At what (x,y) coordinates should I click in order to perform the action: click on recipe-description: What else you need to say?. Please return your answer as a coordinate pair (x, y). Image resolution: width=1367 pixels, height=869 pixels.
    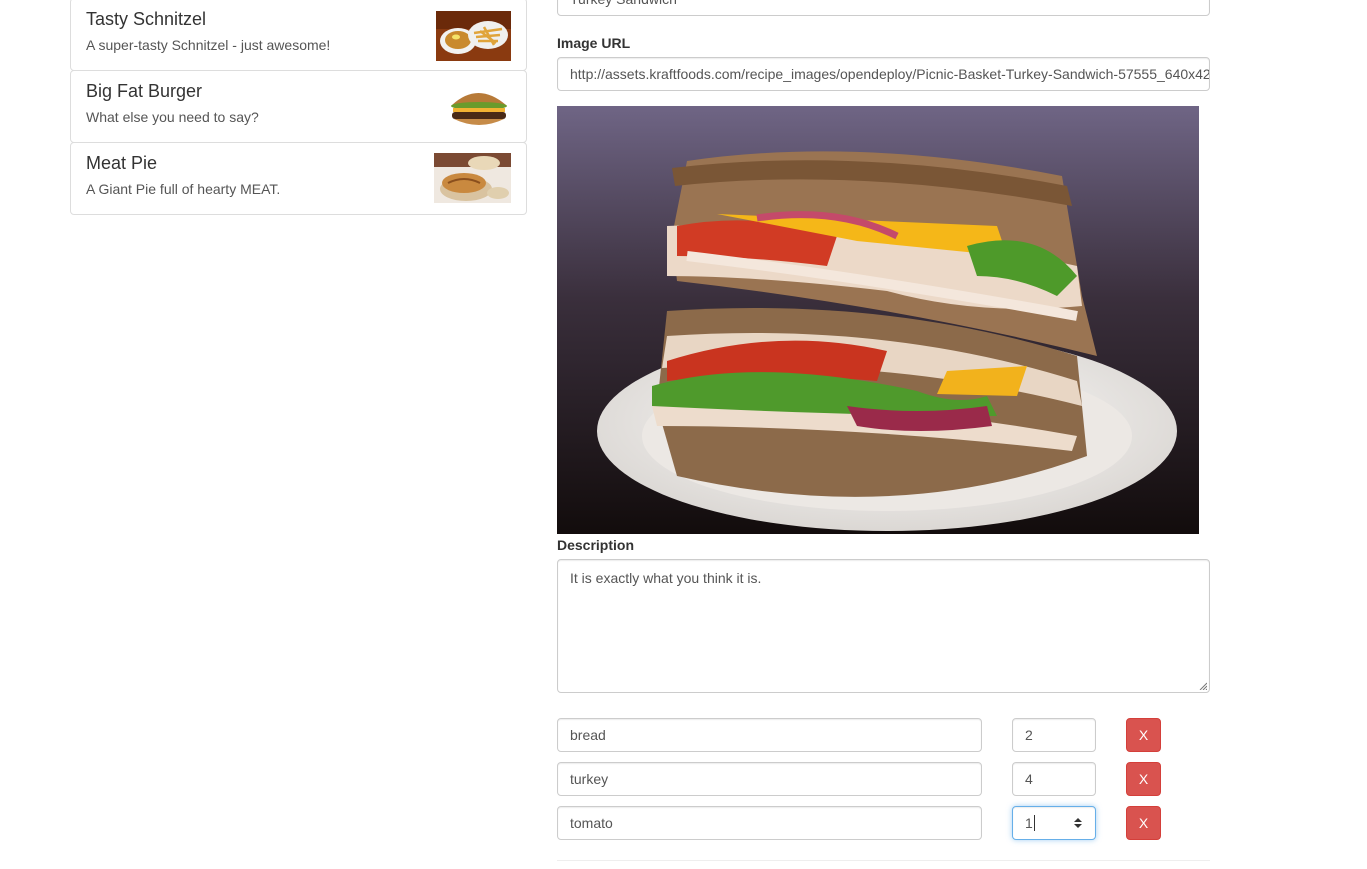
    Looking at the image, I should click on (172, 117).